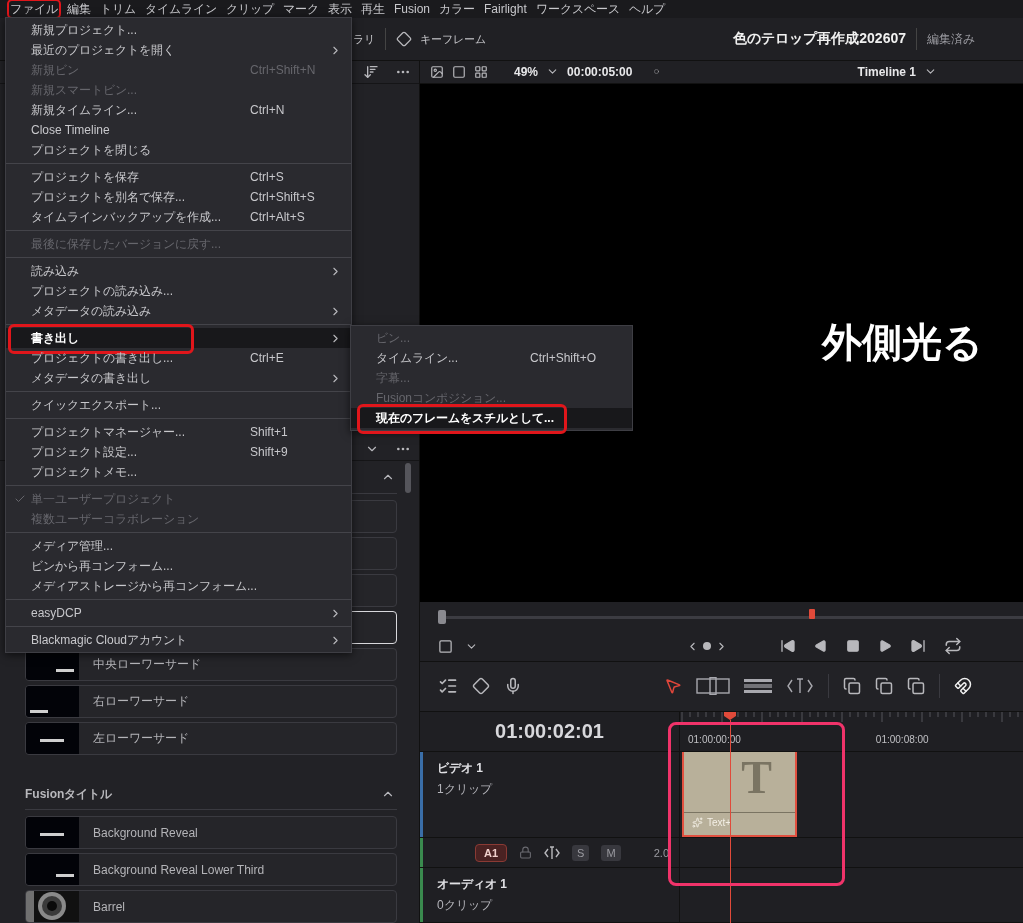  I want to click on menu-item: easyDCP, so click(178, 613).